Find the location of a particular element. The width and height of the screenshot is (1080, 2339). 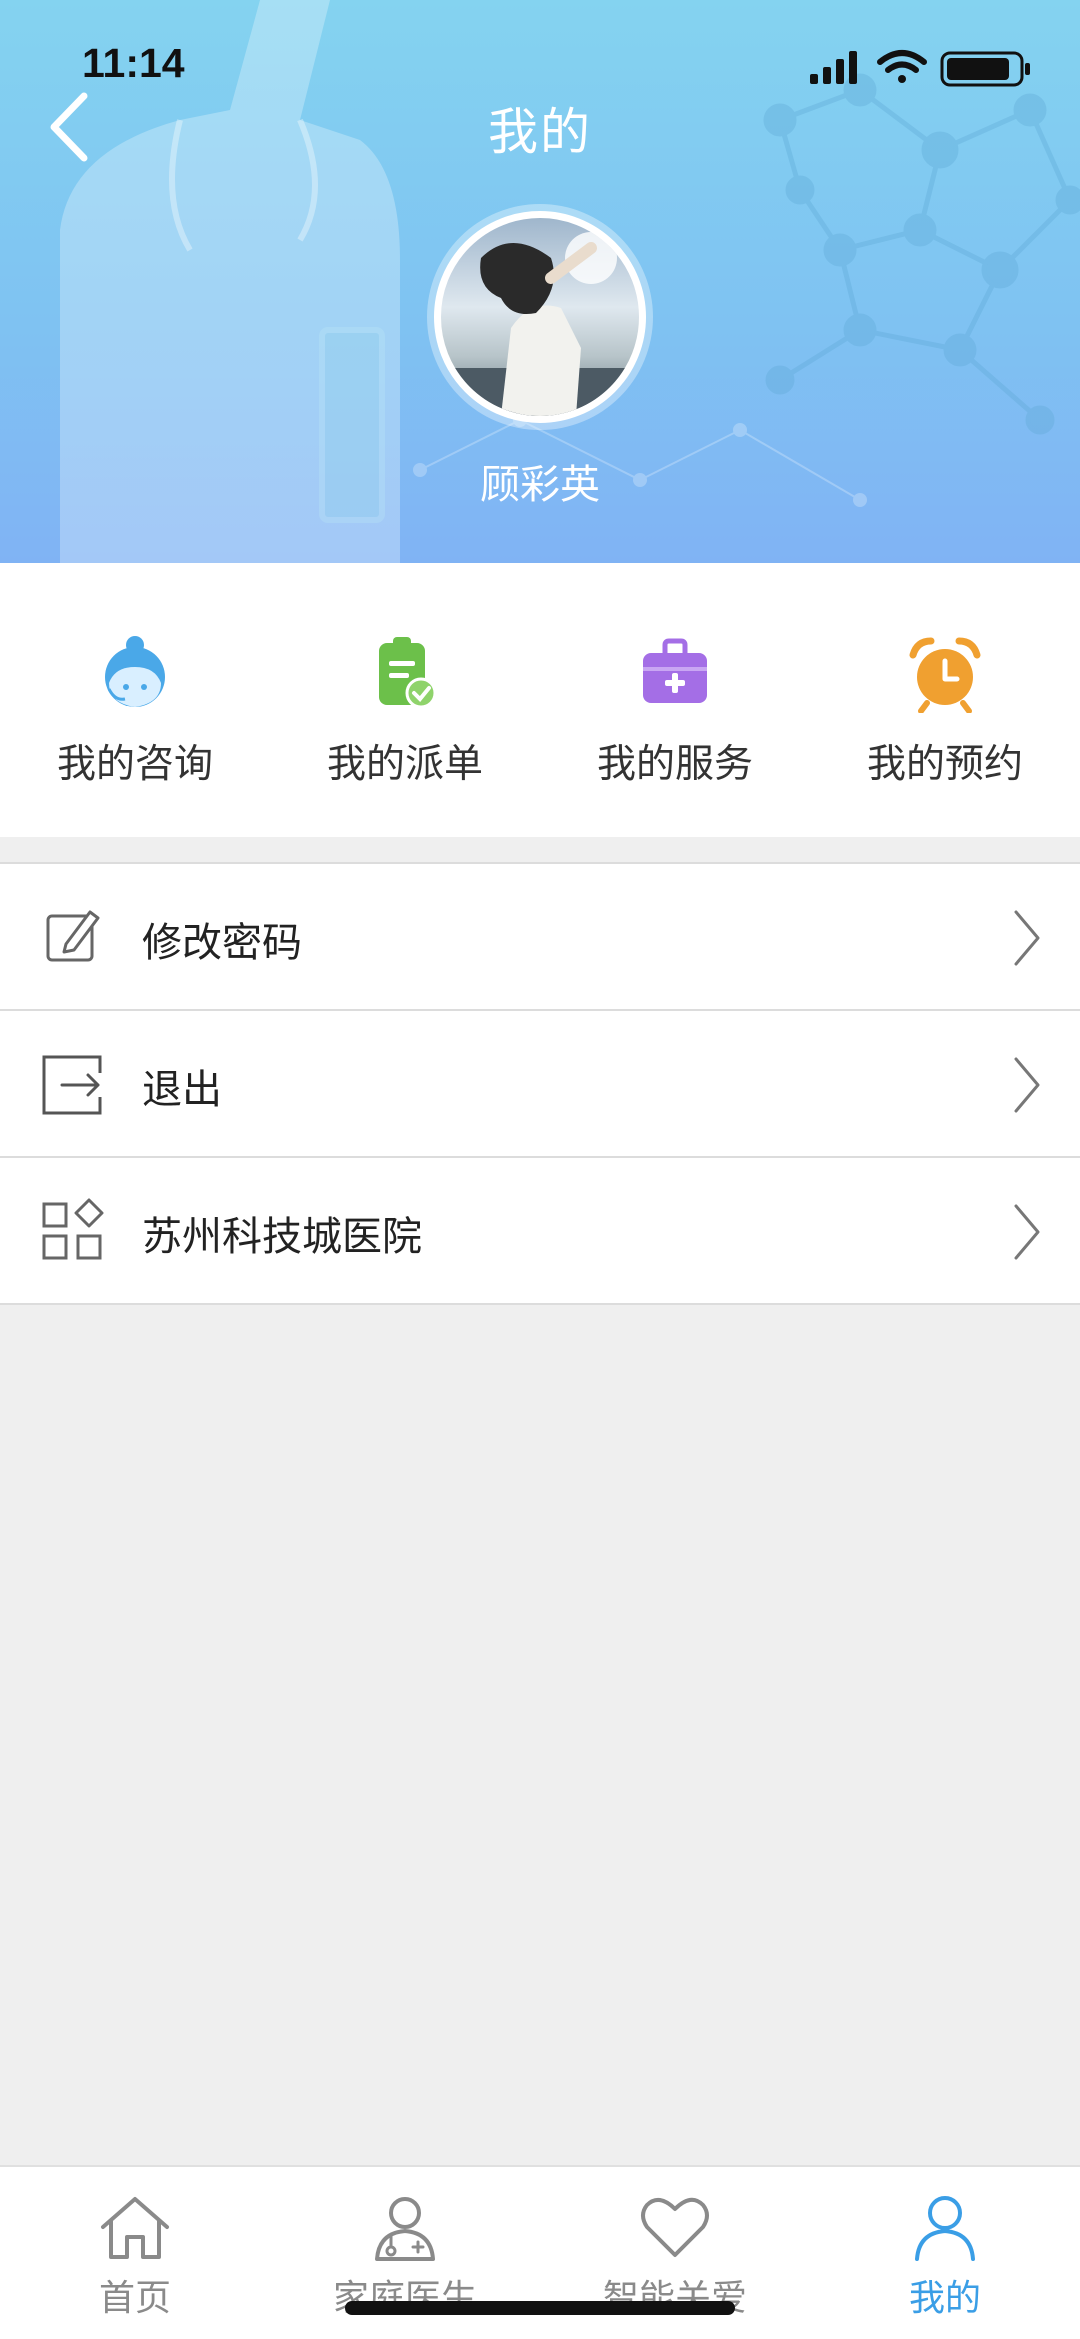

clipboard-check-icon is located at coordinates (408, 673).